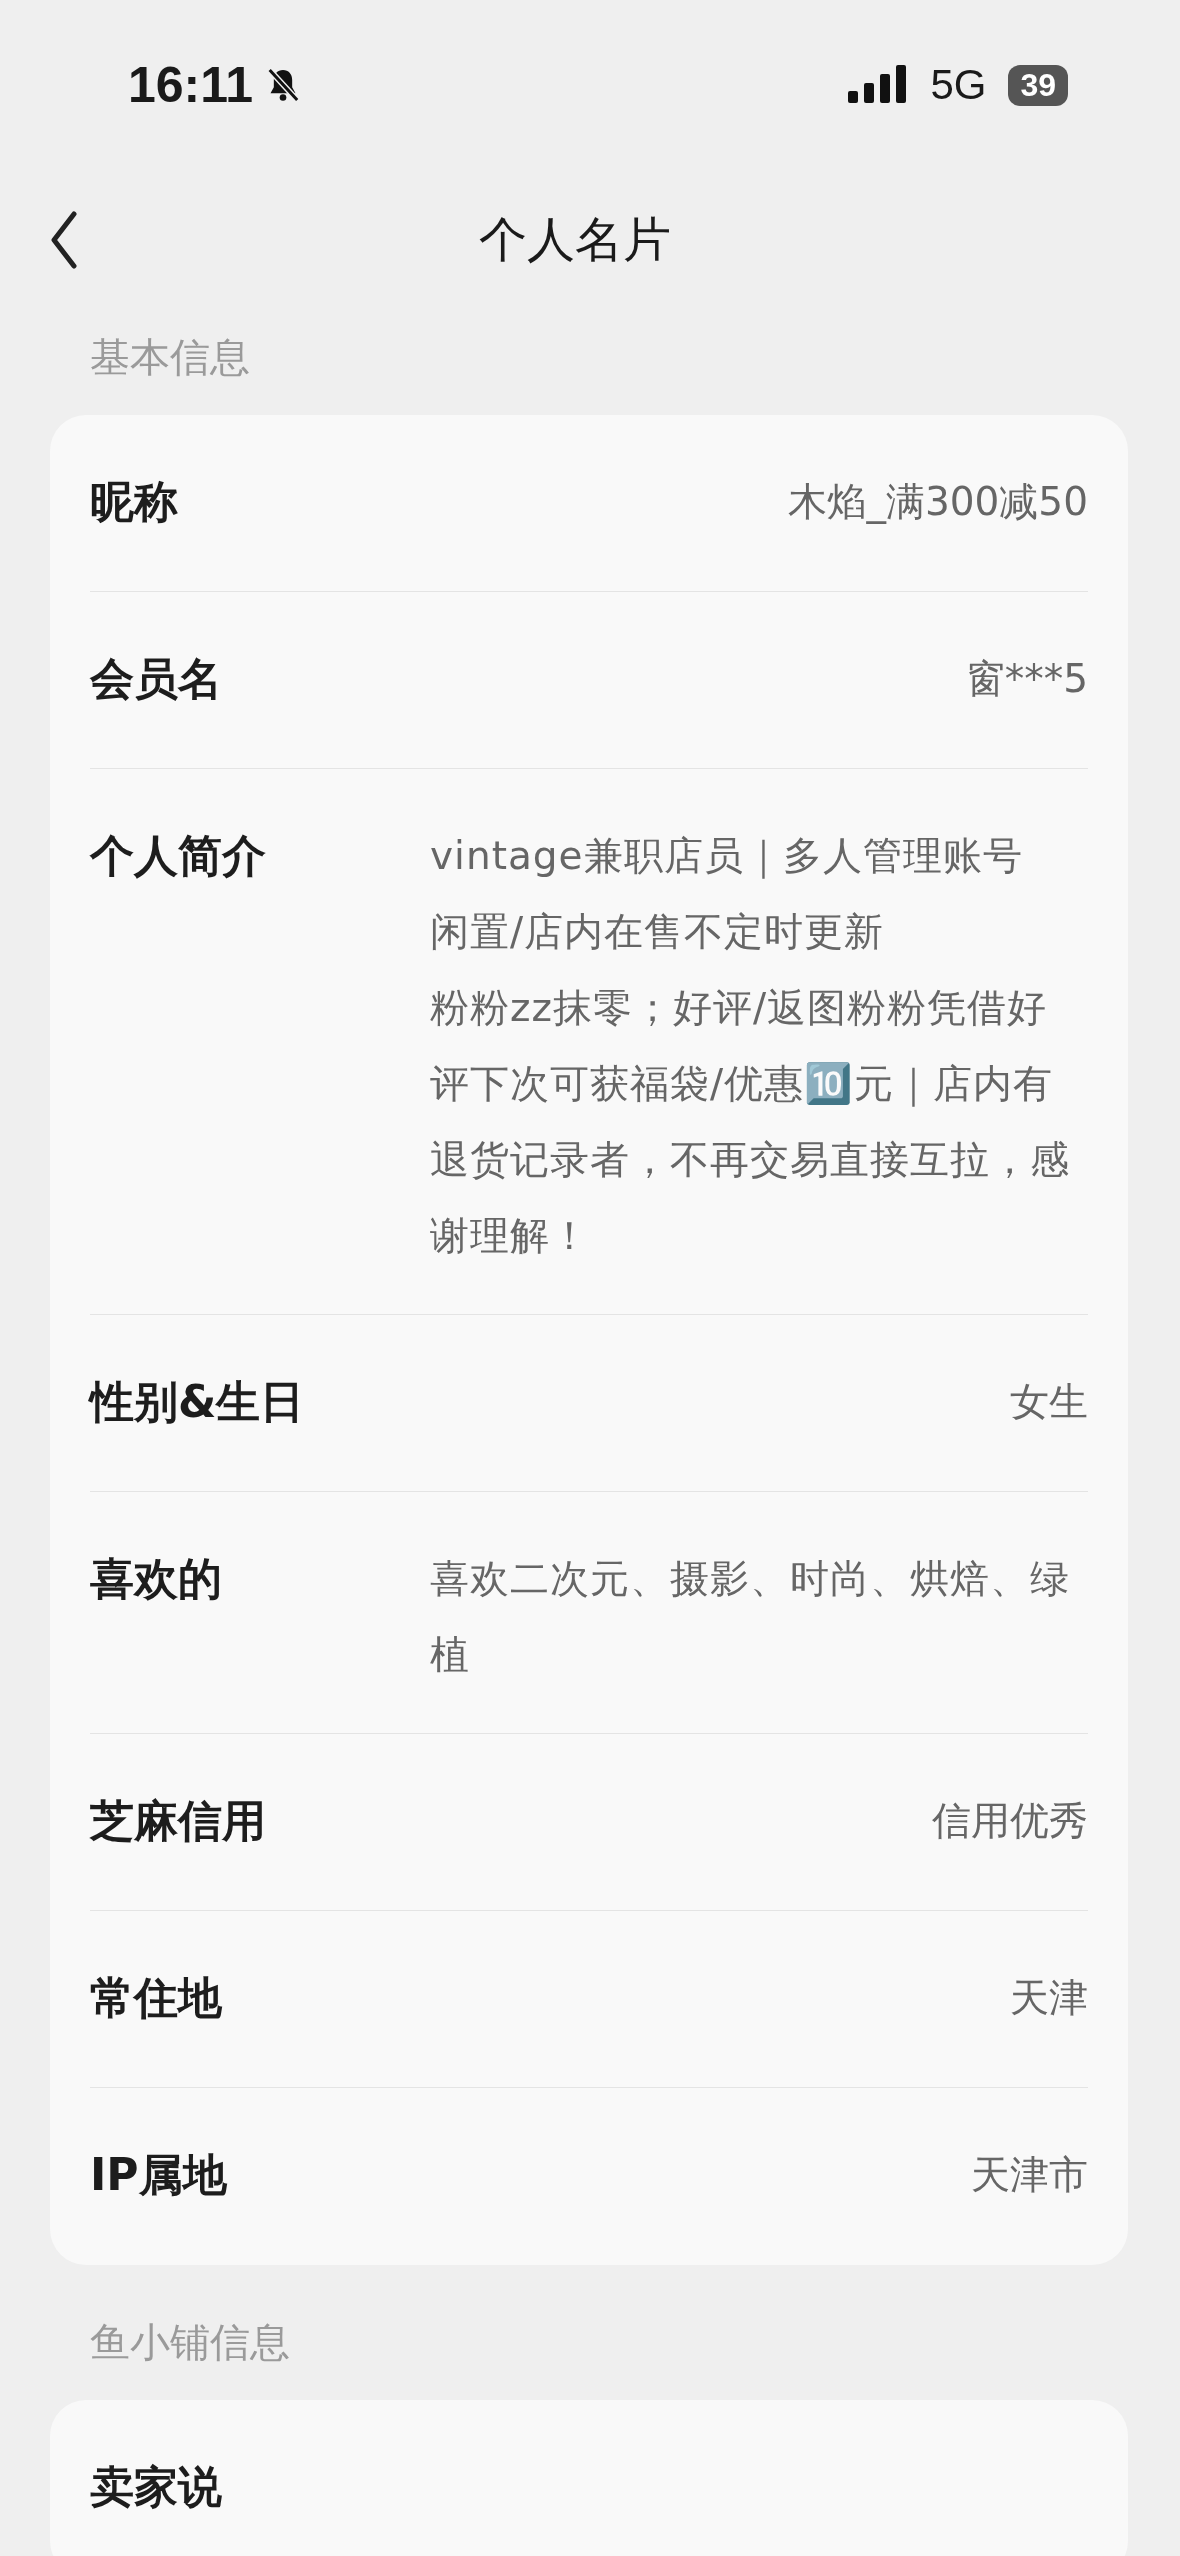 The width and height of the screenshot is (1180, 2556). I want to click on field-value: 天津, so click(1048, 1998).